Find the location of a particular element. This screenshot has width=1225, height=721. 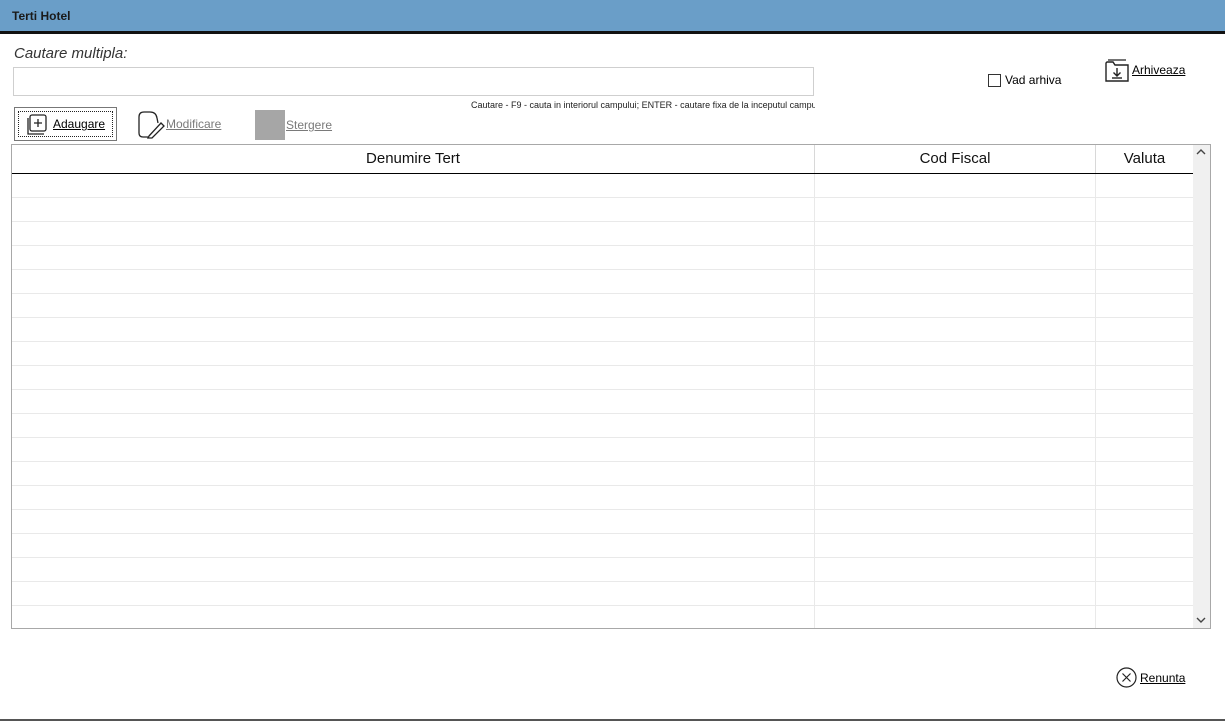

cancel-button-label: Renunta is located at coordinates (1163, 677).